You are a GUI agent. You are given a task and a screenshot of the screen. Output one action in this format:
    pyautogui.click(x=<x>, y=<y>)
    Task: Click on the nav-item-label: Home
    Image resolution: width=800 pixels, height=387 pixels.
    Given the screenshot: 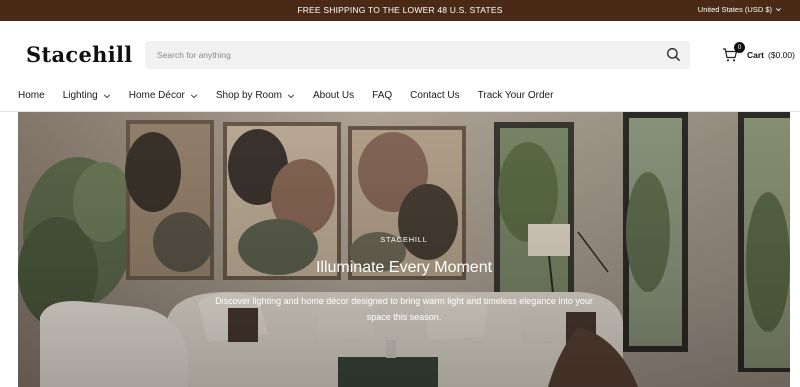 What is the action you would take?
    pyautogui.click(x=31, y=95)
    